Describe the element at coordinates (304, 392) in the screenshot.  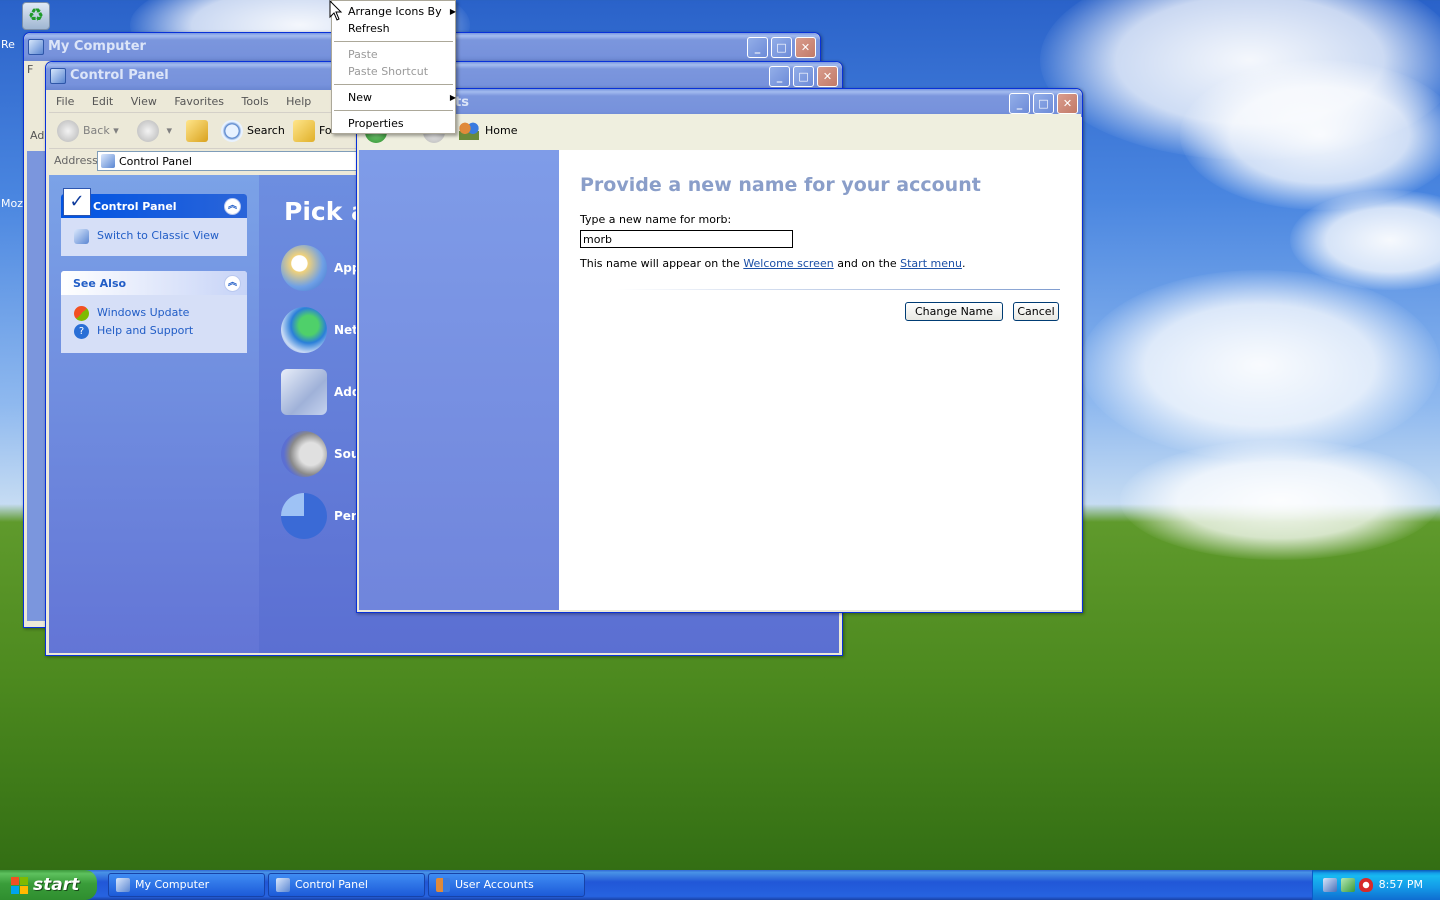
I see `add-remove-programs-icon` at that location.